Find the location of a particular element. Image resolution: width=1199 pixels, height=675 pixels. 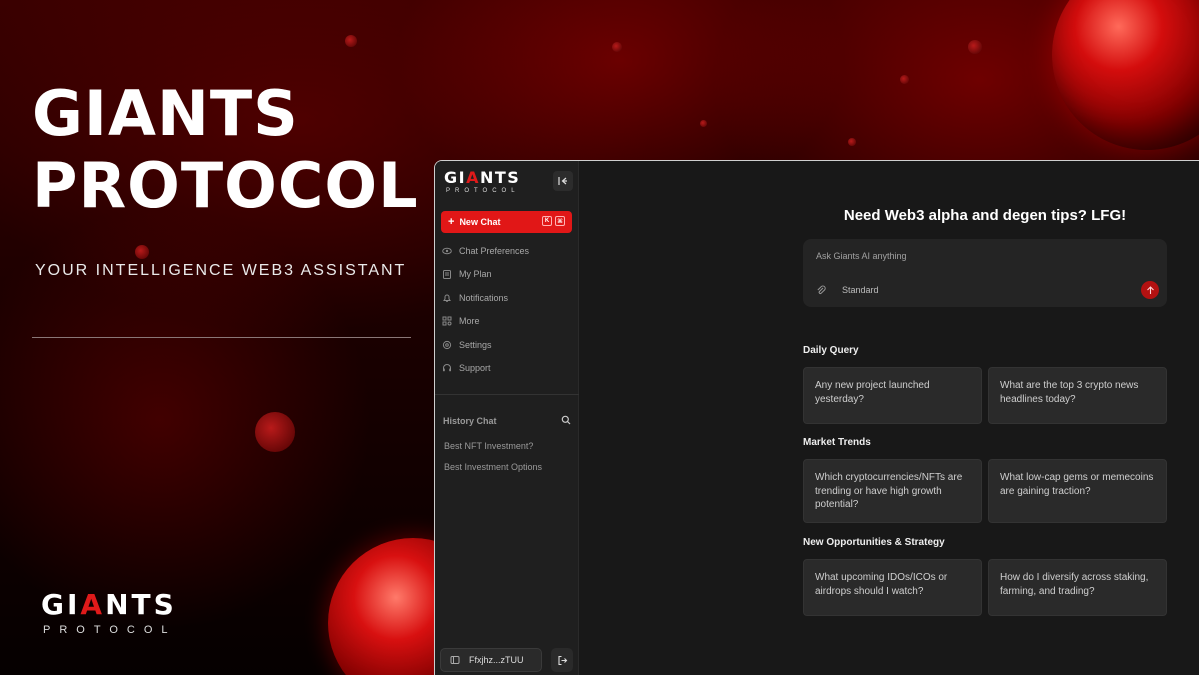

wallet-button: Ffxjhz...zTUU is located at coordinates (491, 660).